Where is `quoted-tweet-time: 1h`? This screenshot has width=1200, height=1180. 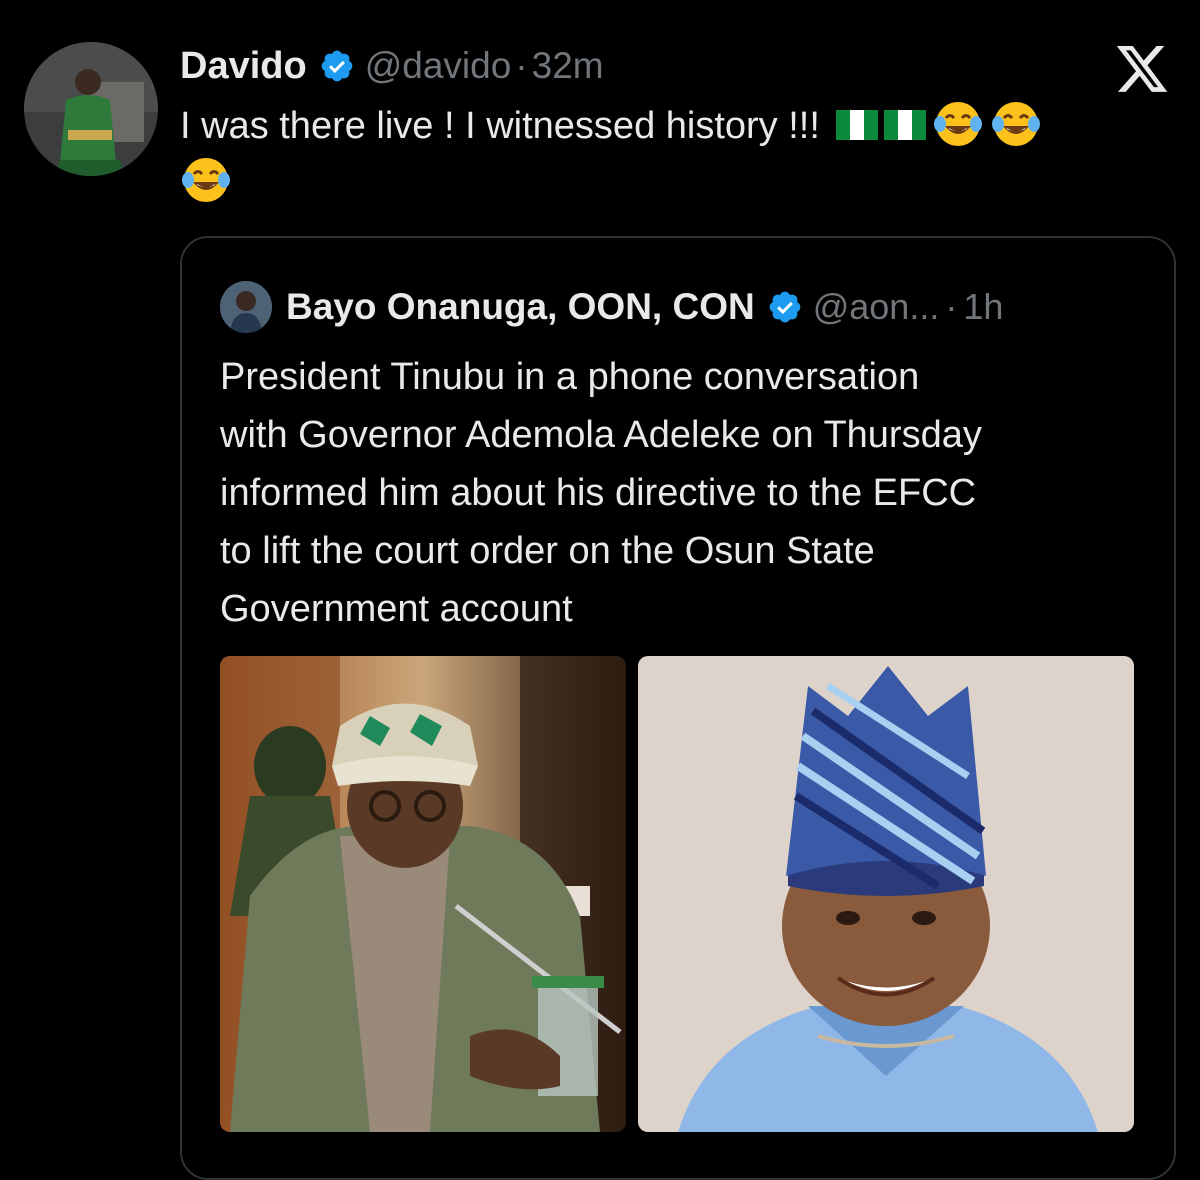 quoted-tweet-time: 1h is located at coordinates (983, 307).